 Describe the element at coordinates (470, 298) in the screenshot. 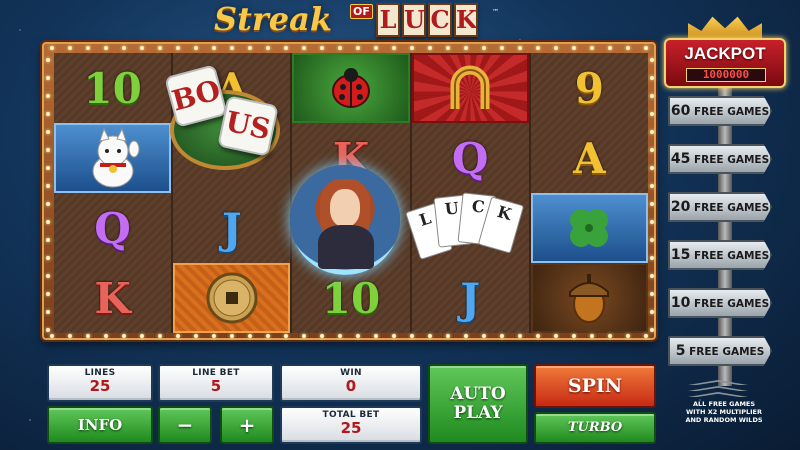

I see `symbol-j: J` at that location.